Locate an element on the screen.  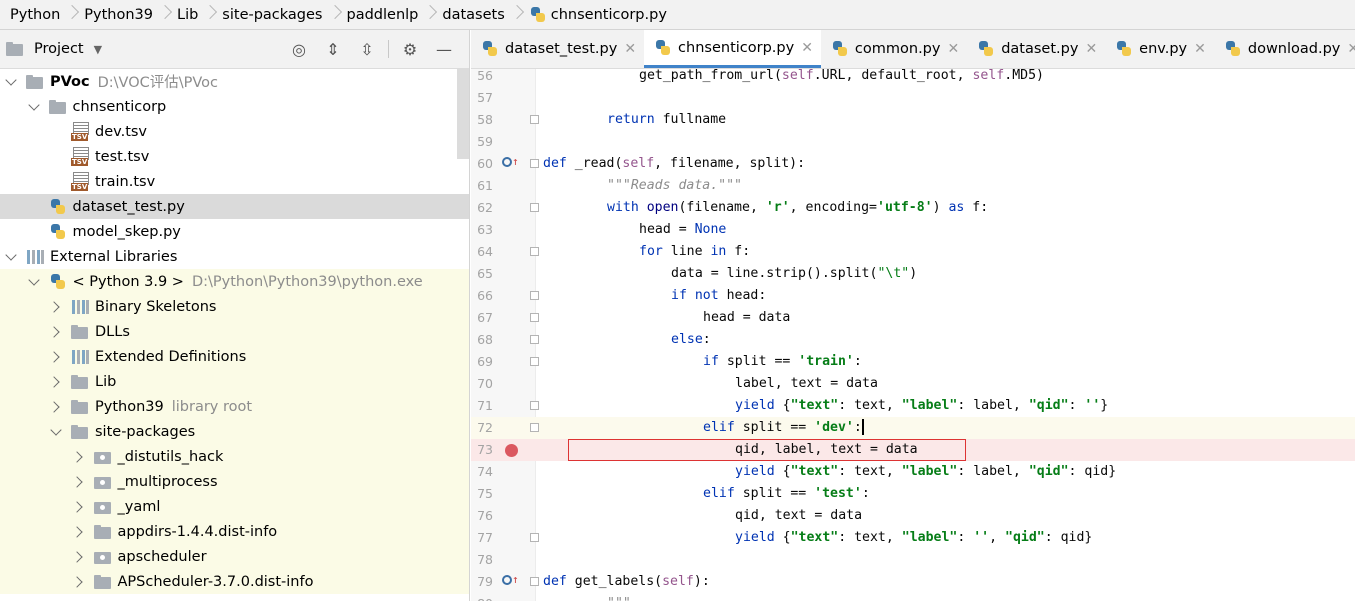
tree-node: _distutils_hack is located at coordinates (234, 456).